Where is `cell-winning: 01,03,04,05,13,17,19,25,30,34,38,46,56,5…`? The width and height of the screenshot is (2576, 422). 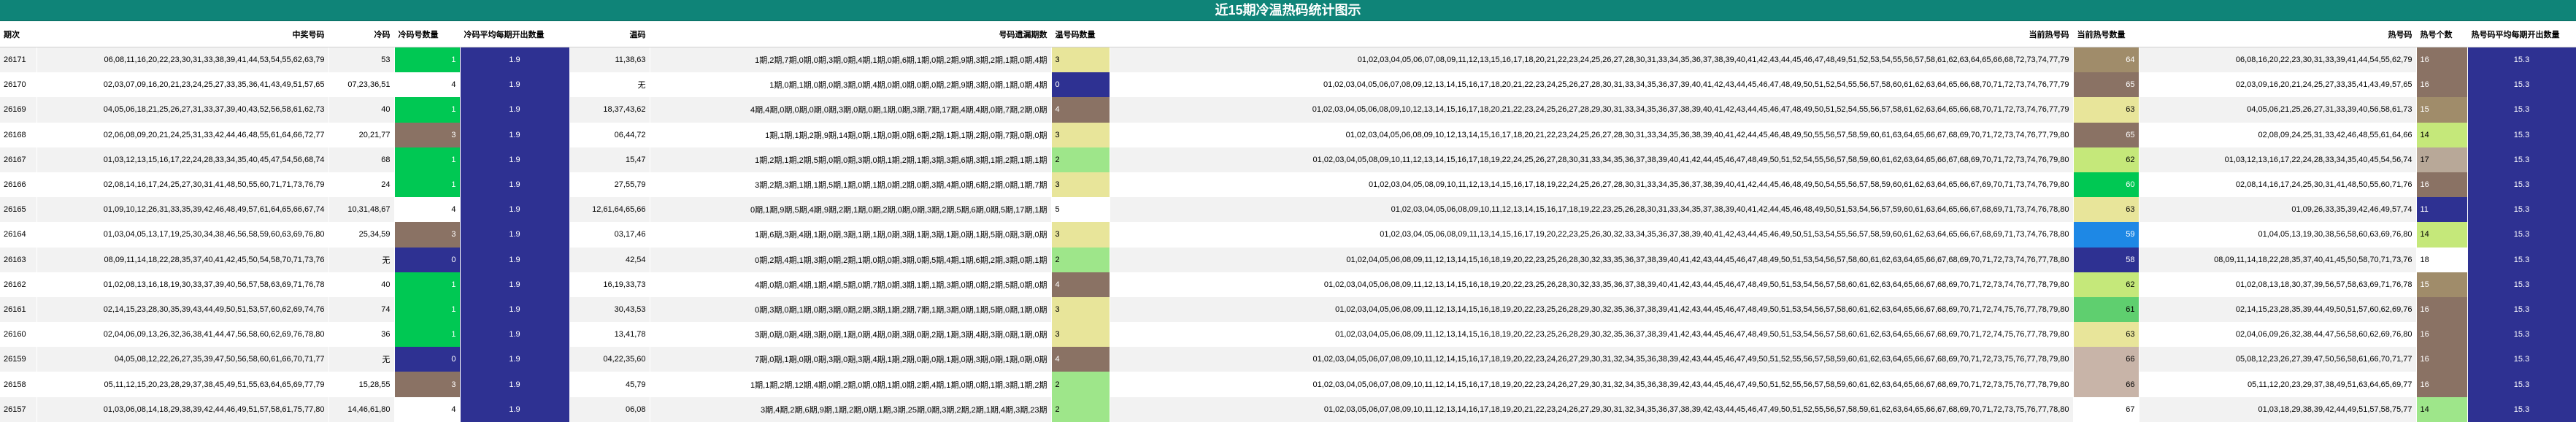 cell-winning: 01,03,04,05,13,17,19,25,30,34,38,46,56,5… is located at coordinates (182, 235).